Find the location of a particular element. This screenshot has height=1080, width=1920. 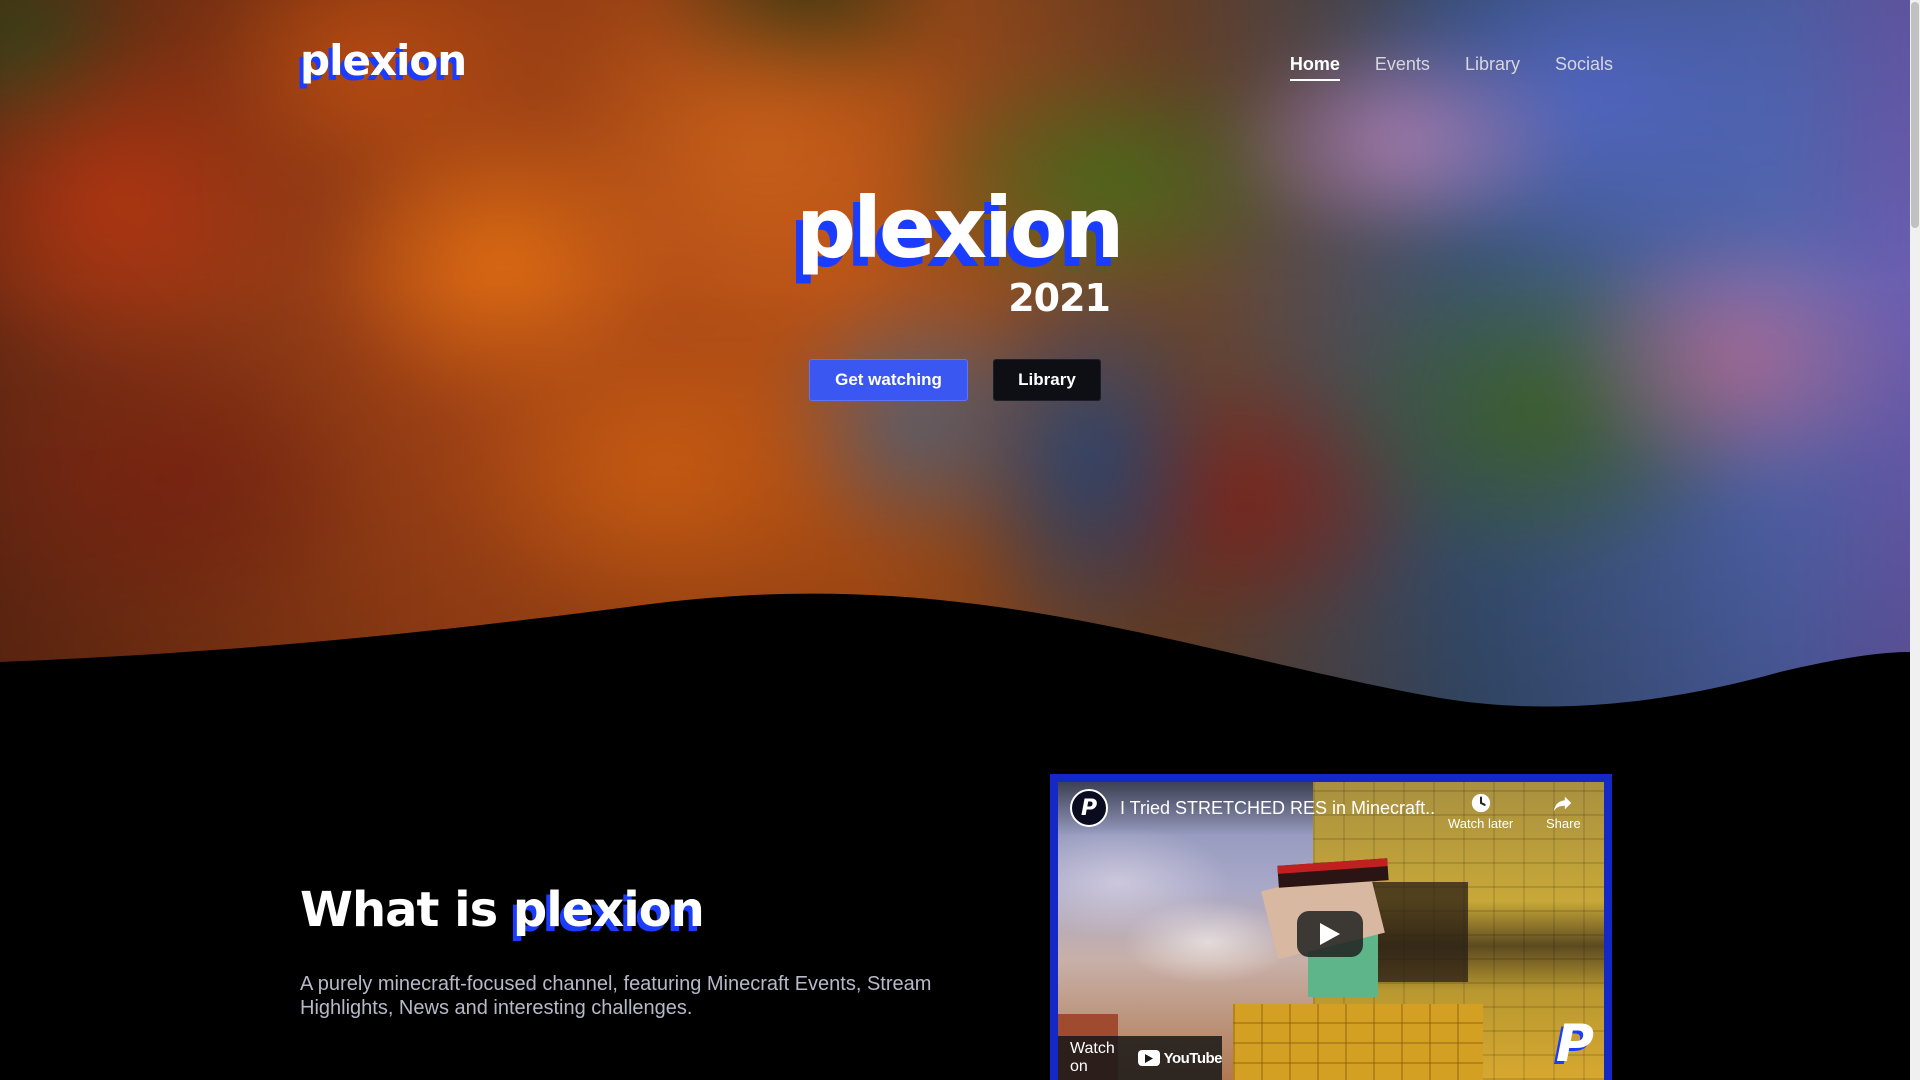

nav-library: Library is located at coordinates (1492, 67).